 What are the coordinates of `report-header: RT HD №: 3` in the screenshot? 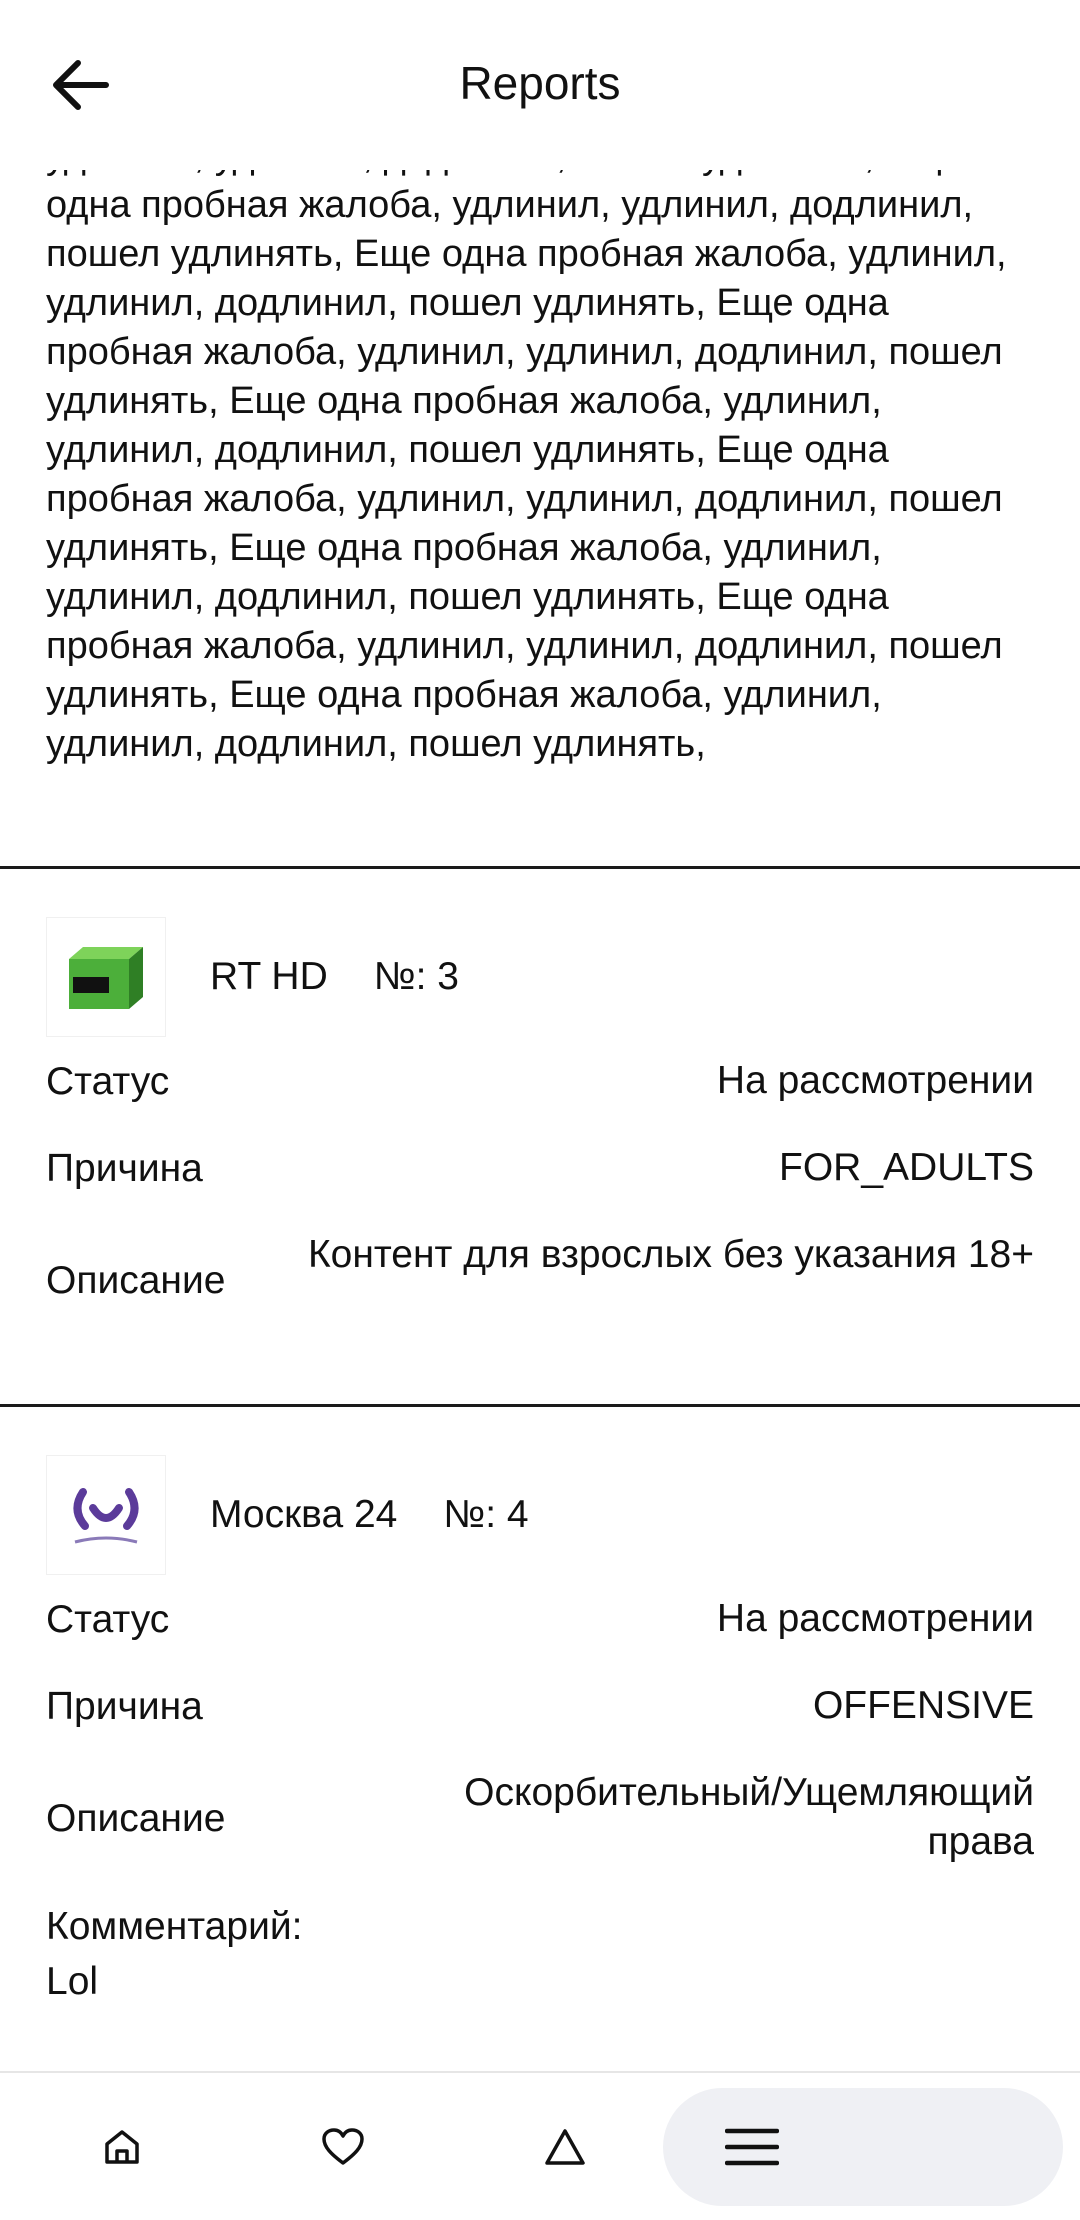 It's located at (252, 977).